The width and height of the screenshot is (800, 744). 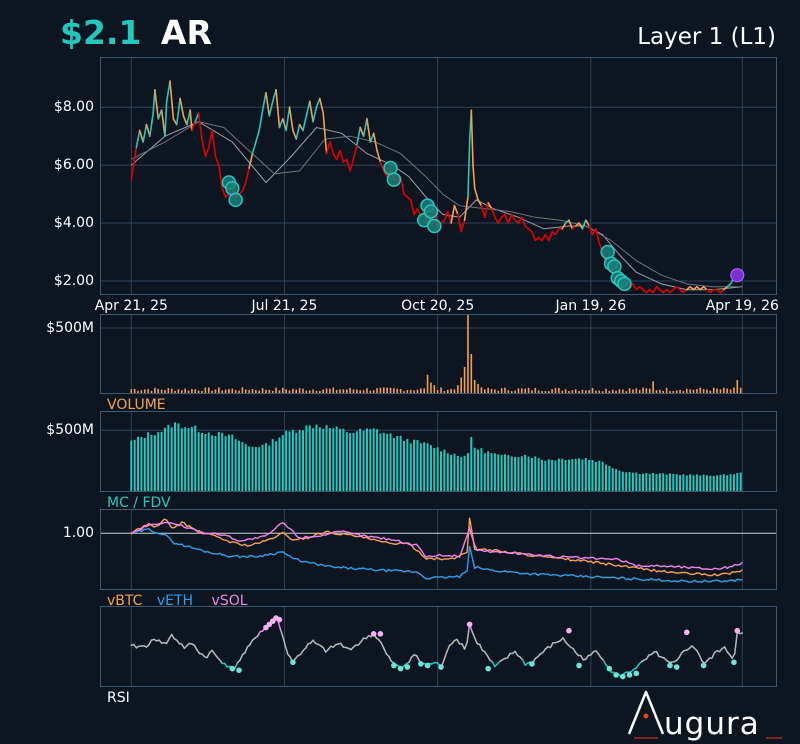 I want to click on rsi-segment, so click(x=741, y=633).